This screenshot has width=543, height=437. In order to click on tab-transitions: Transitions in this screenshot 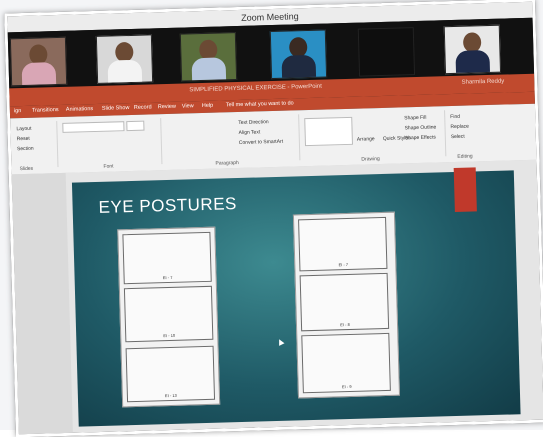, I will do `click(45, 110)`.